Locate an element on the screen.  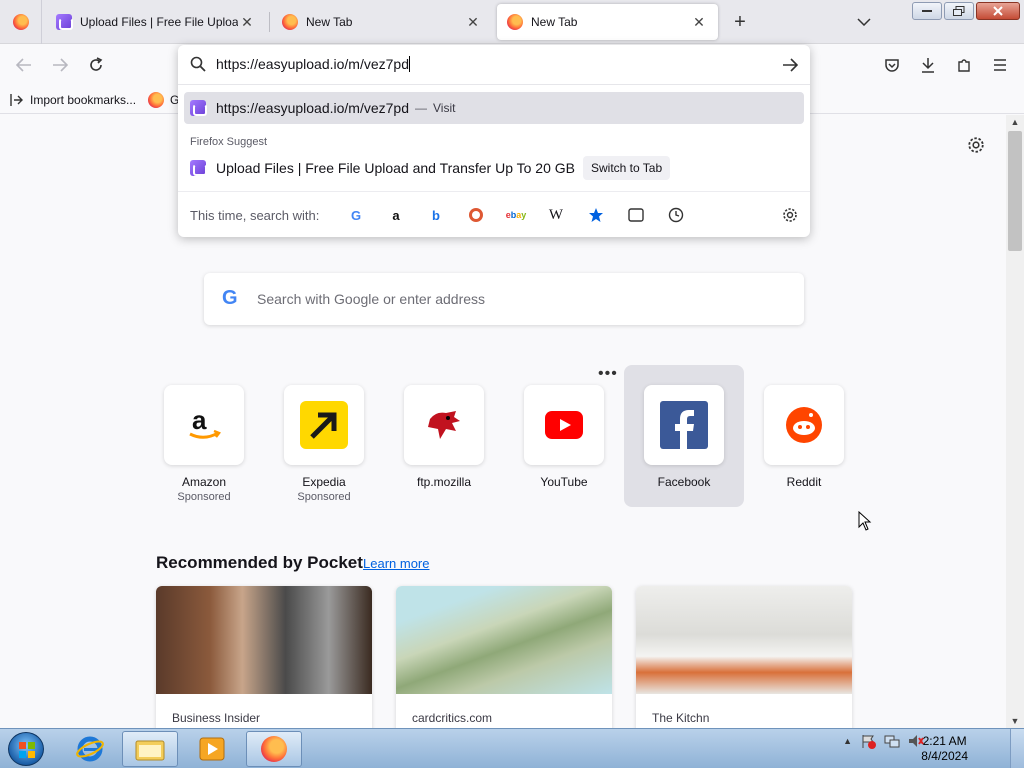
switch-to-tab-button: Switch to Tab is located at coordinates (627, 168).